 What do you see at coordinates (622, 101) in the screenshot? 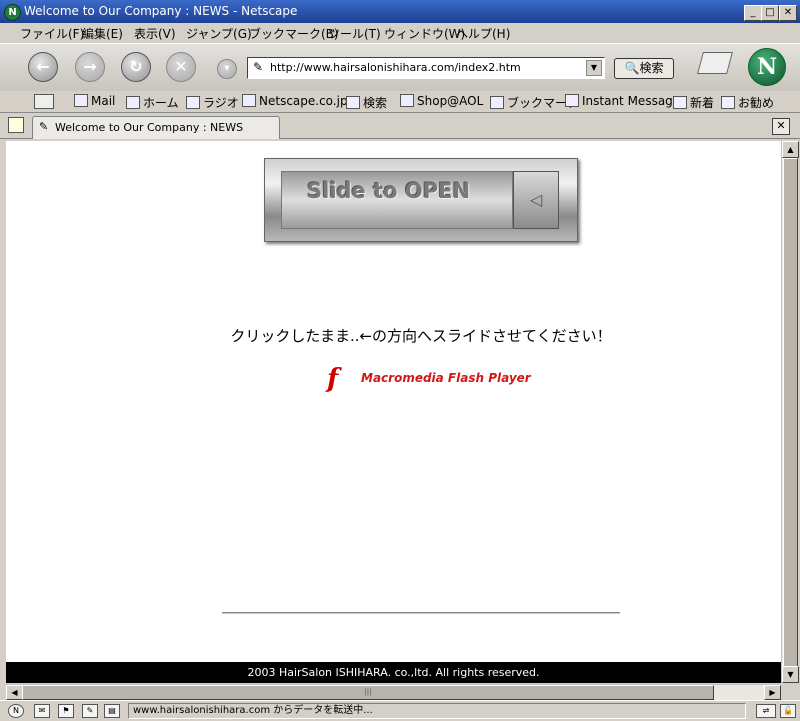
I see `toolbar-item-instant-message: Instant Message` at bounding box center [622, 101].